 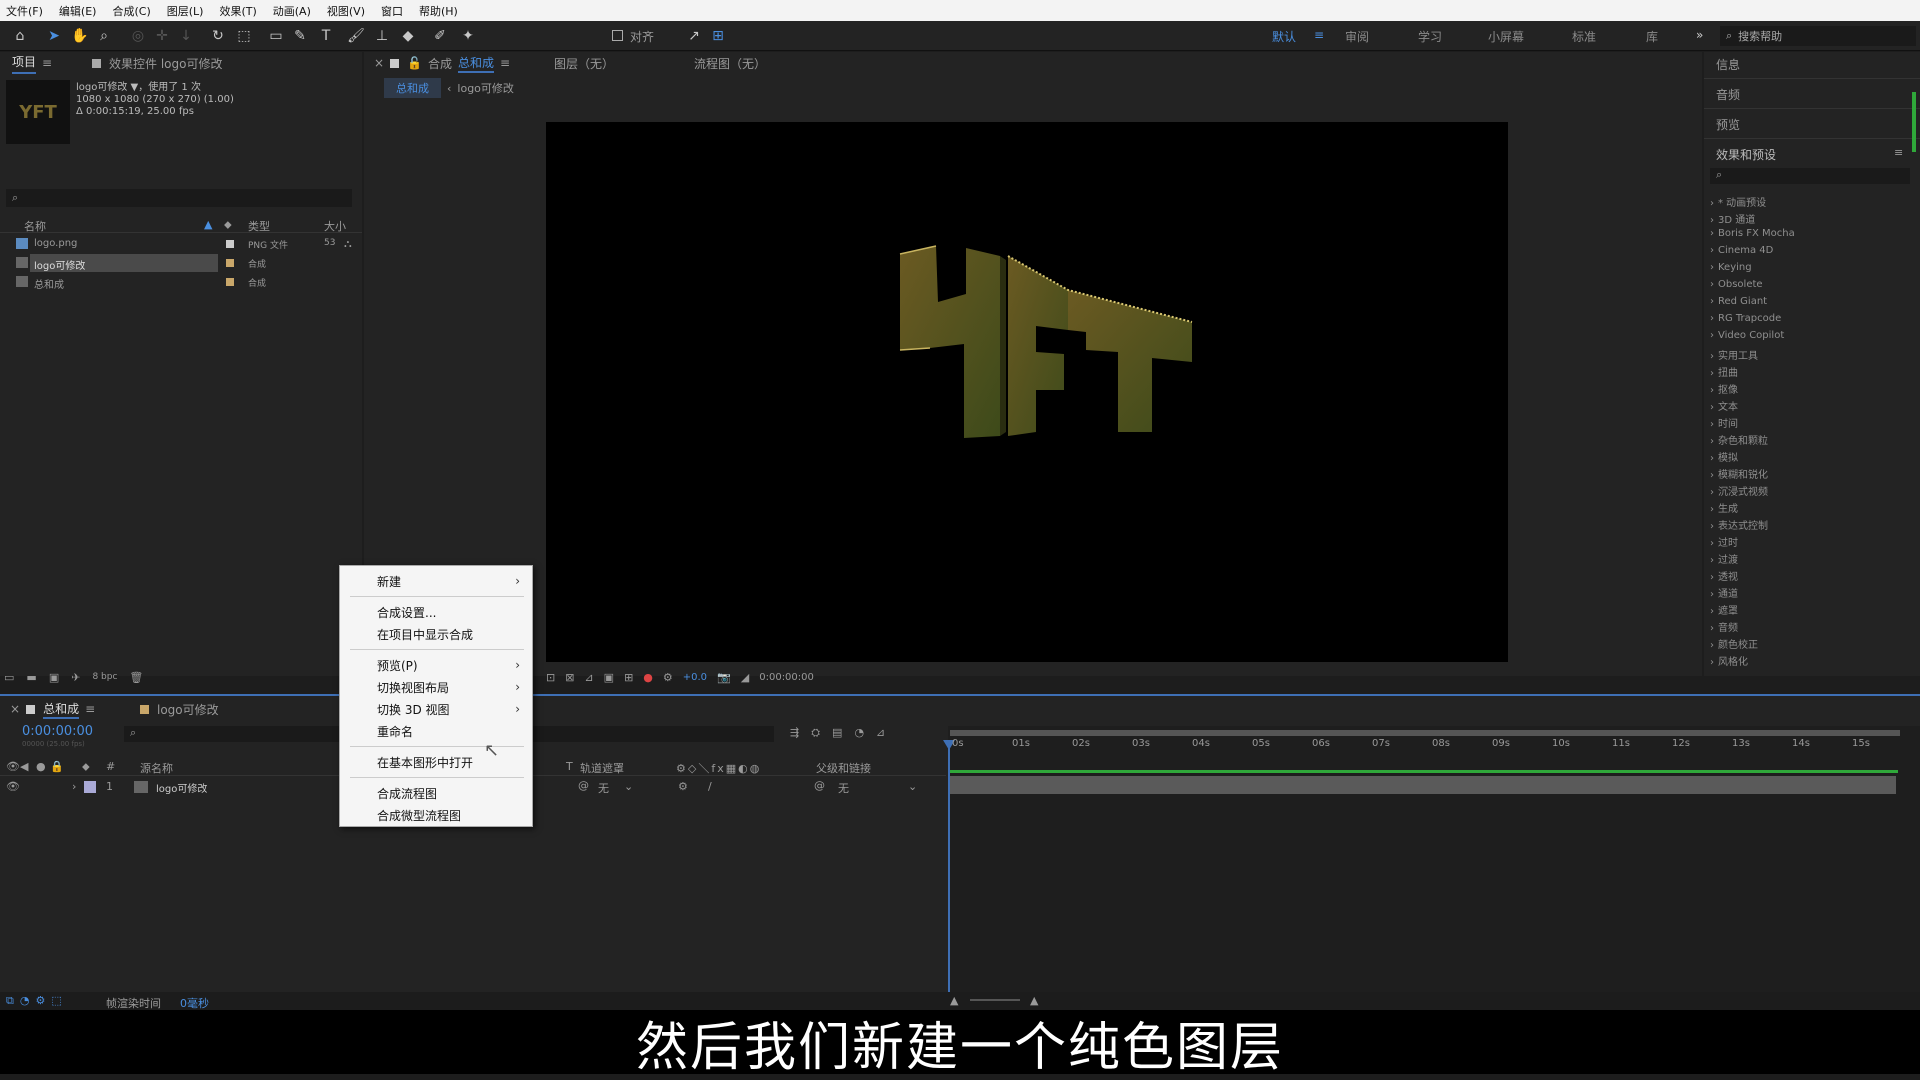 What do you see at coordinates (438, 11) in the screenshot?
I see `menu-help: 帮助(H)` at bounding box center [438, 11].